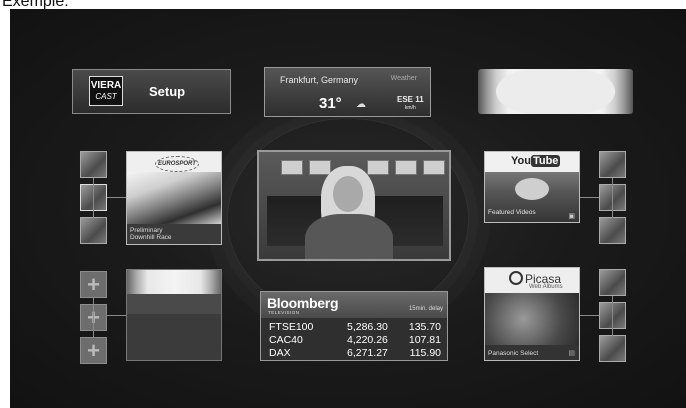 Image resolution: width=686 pixels, height=408 pixels. I want to click on youtube-caption: Featured Videos, so click(512, 212).